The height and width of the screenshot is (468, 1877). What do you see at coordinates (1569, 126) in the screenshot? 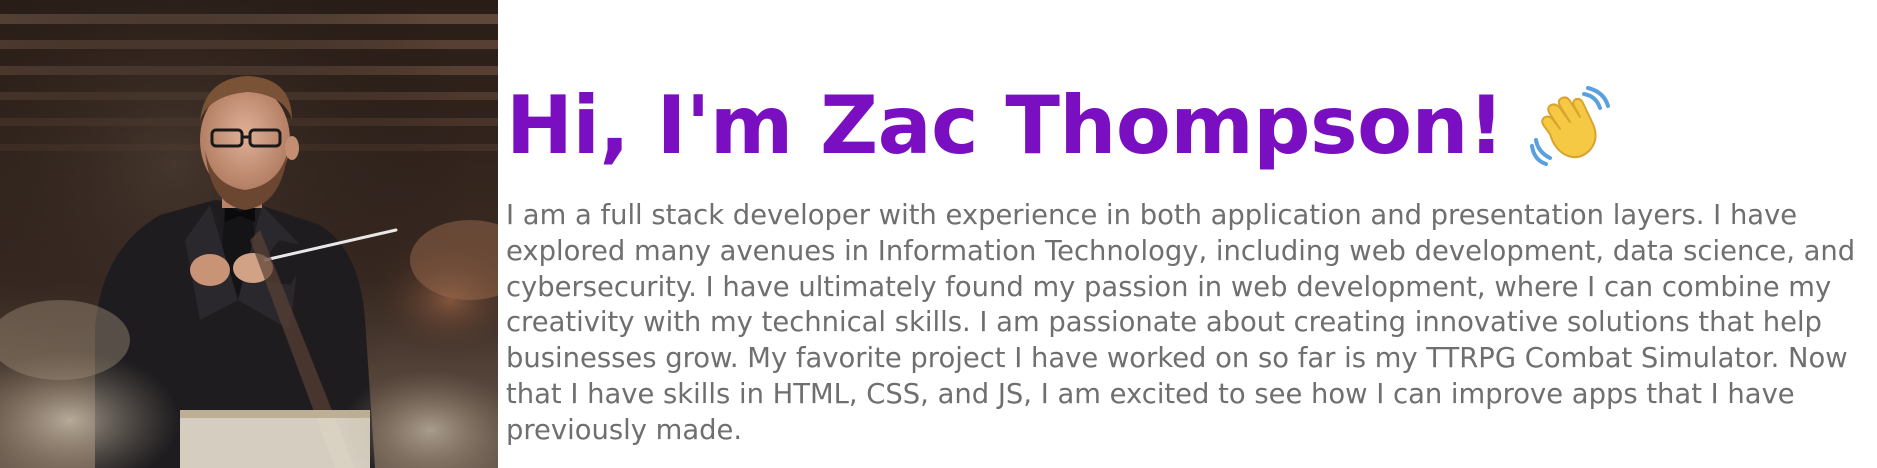
I see `waving-hand-icon` at bounding box center [1569, 126].